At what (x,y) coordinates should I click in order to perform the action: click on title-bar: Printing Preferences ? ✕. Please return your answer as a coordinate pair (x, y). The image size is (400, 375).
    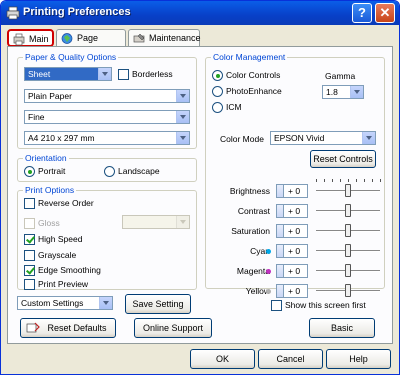
    Looking at the image, I should click on (200, 13).